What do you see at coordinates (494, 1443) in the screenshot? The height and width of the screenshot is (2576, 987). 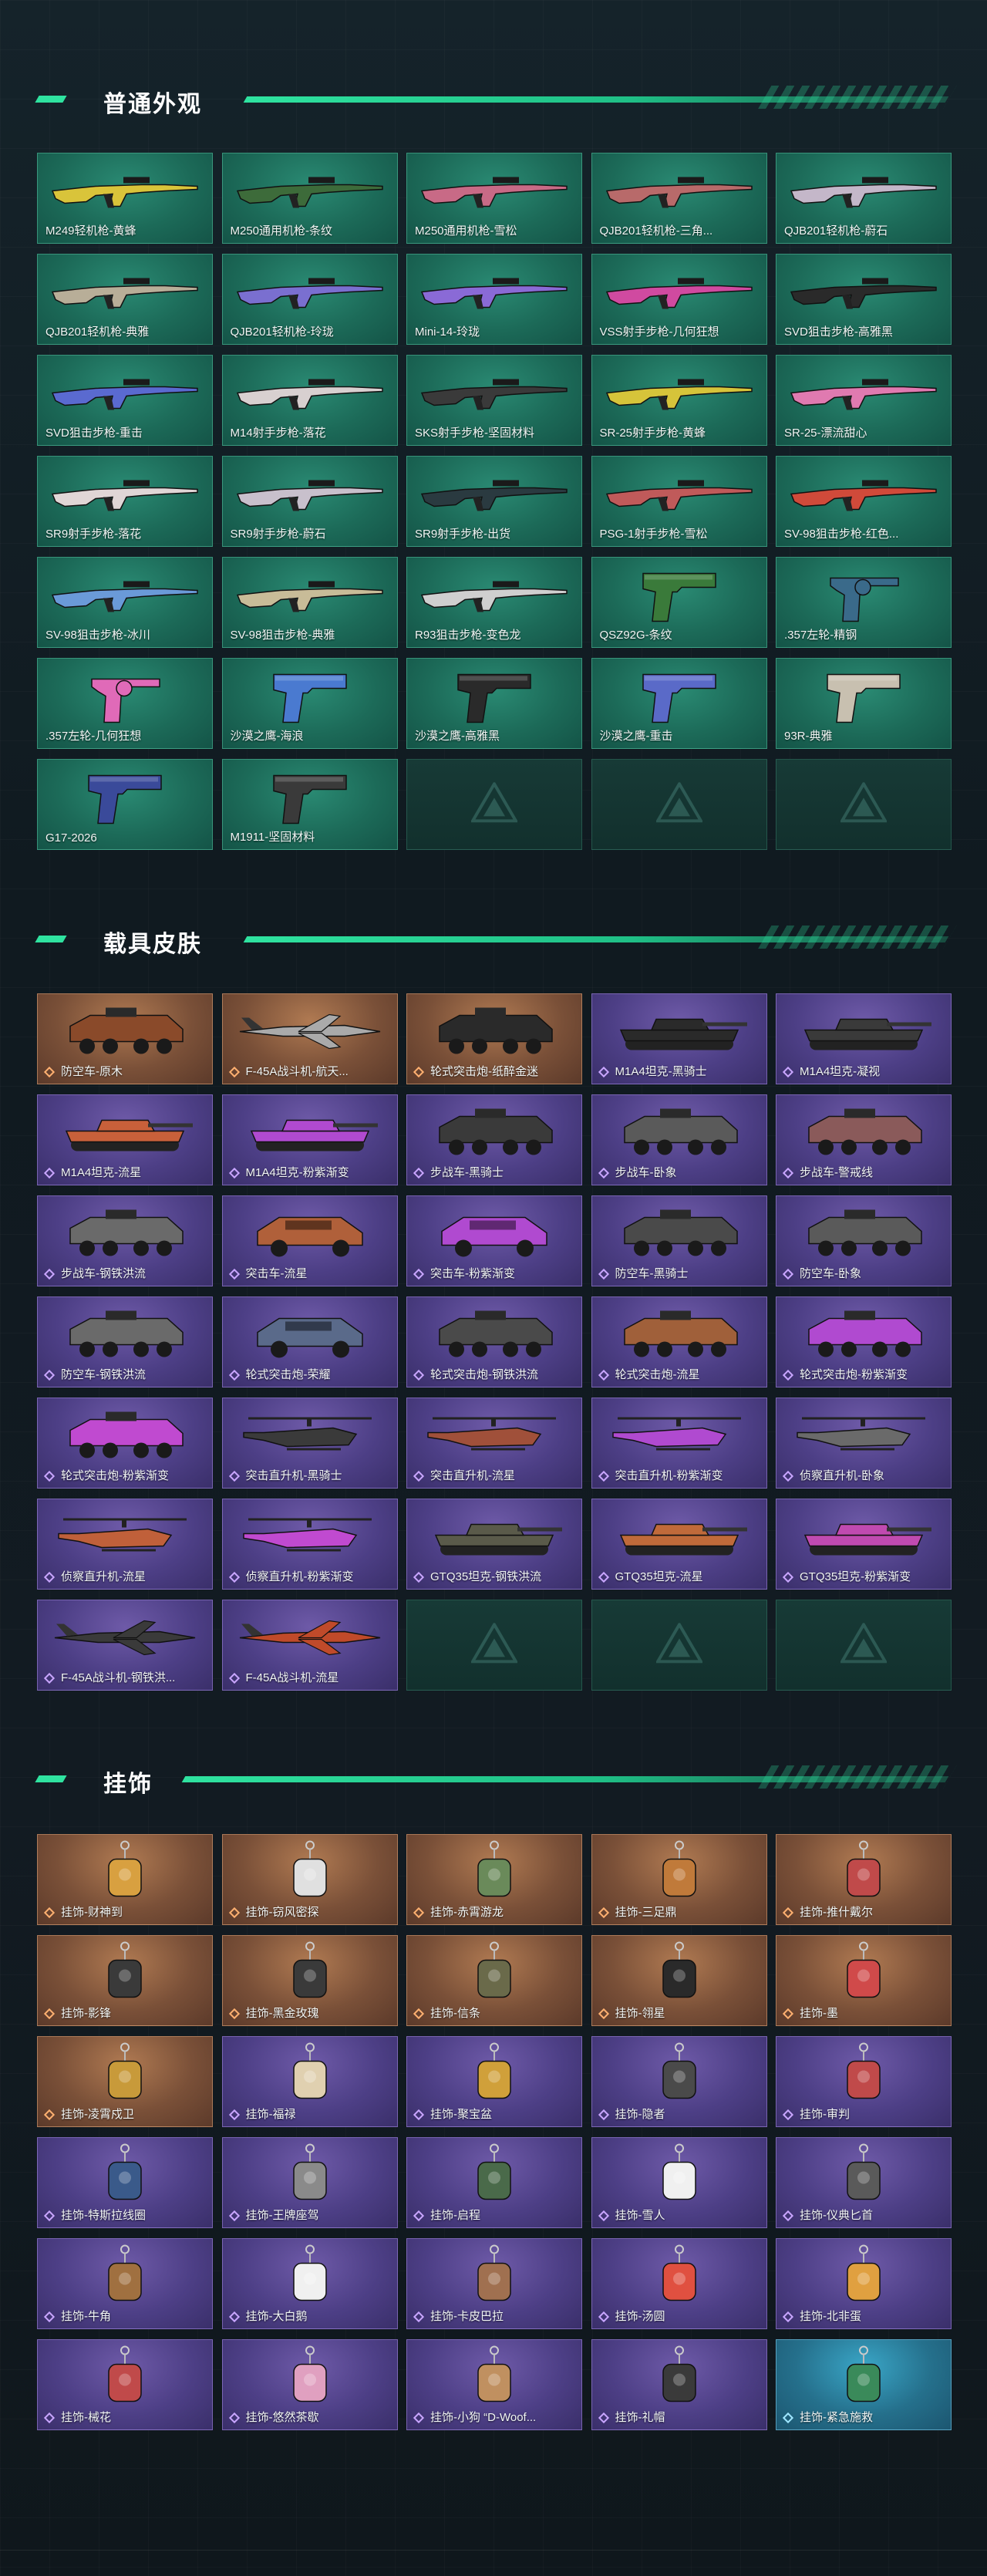 I see `vehicle-skin-card: 突击直升机-流星` at bounding box center [494, 1443].